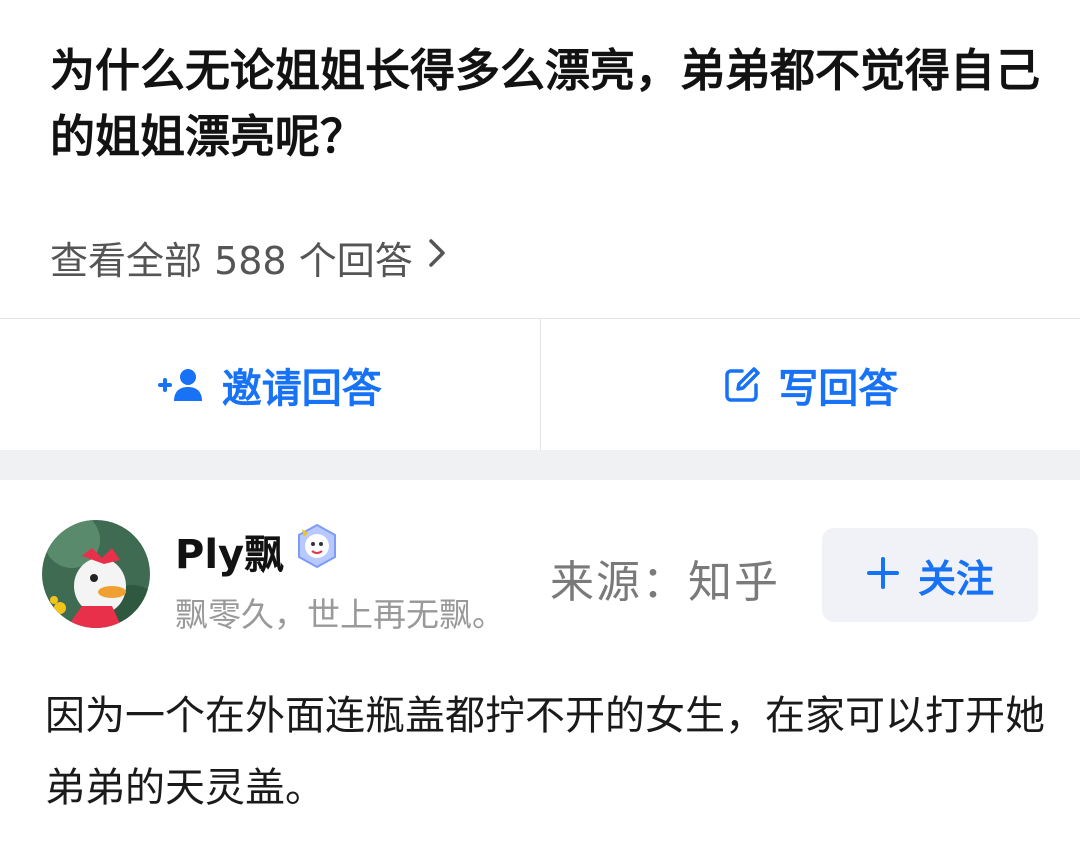 This screenshot has height=863, width=1080. What do you see at coordinates (838, 389) in the screenshot?
I see `write-answer-label: 写回答` at bounding box center [838, 389].